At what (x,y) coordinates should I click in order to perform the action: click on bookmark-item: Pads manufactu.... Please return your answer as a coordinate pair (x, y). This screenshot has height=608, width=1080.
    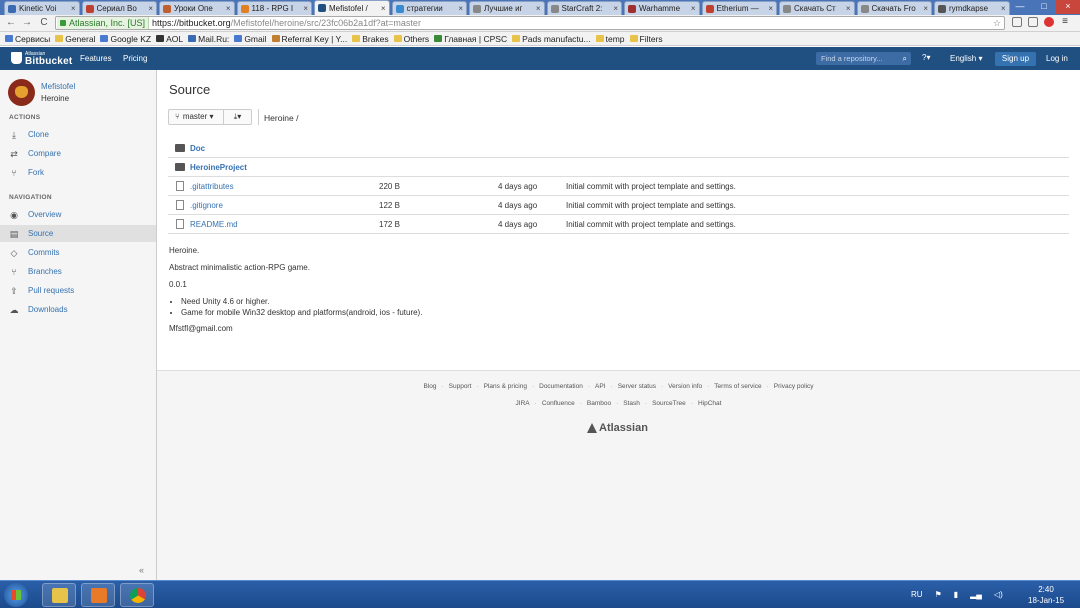
    Looking at the image, I should click on (551, 39).